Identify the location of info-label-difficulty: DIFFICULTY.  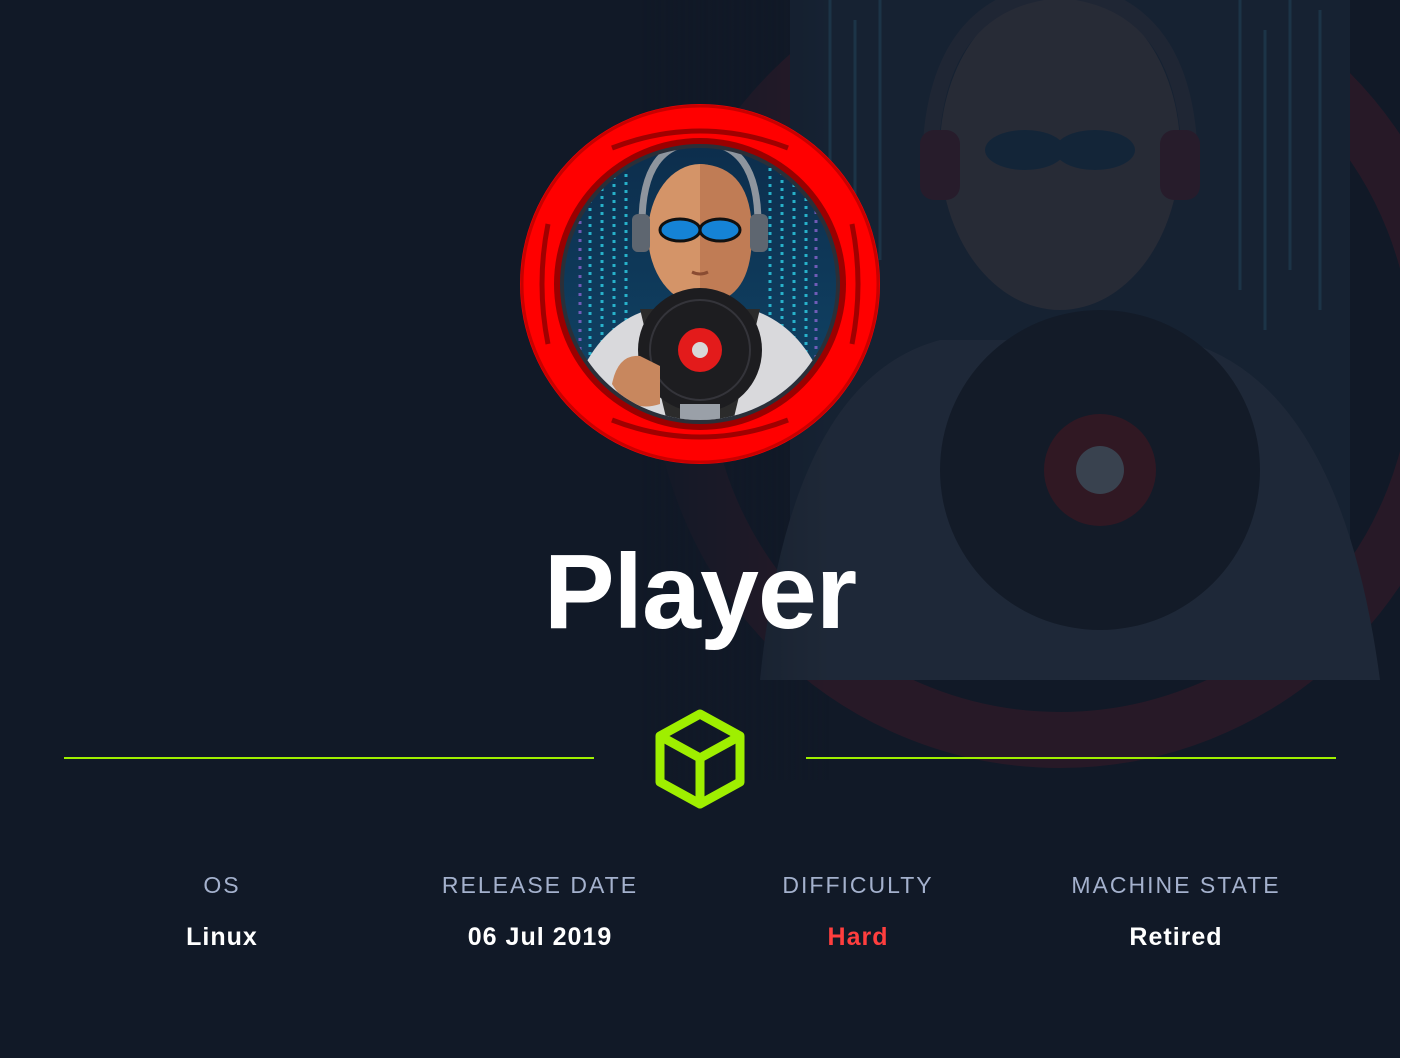
(858, 885).